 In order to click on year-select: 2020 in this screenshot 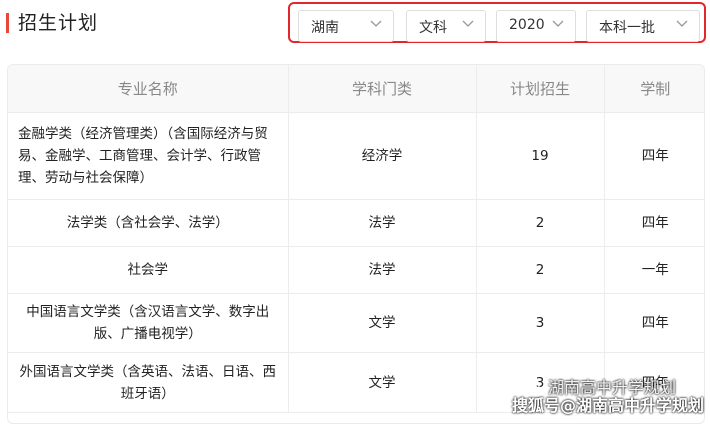, I will do `click(536, 26)`.